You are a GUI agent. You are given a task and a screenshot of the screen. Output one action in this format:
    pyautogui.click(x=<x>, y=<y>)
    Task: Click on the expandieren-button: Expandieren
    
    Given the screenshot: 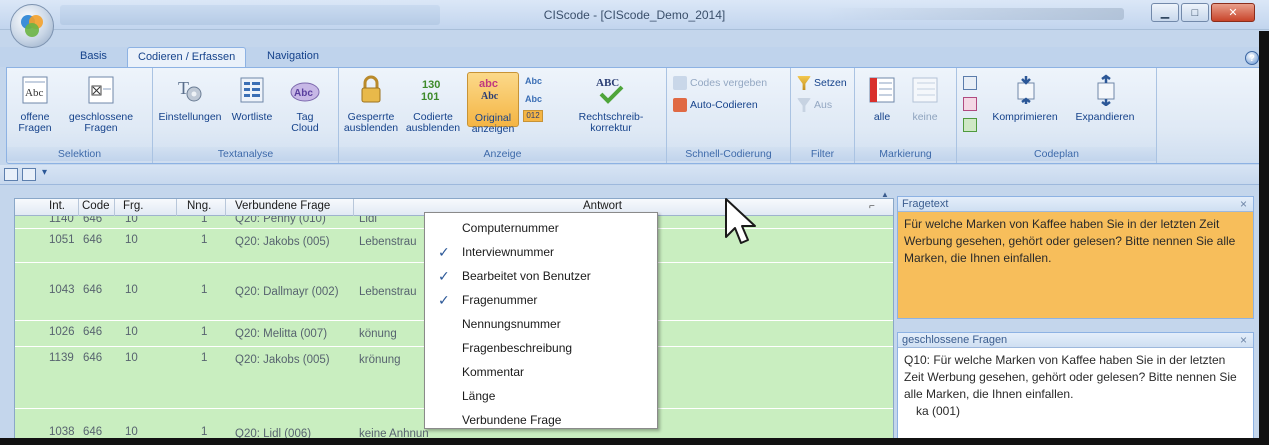 What is the action you would take?
    pyautogui.click(x=1105, y=98)
    